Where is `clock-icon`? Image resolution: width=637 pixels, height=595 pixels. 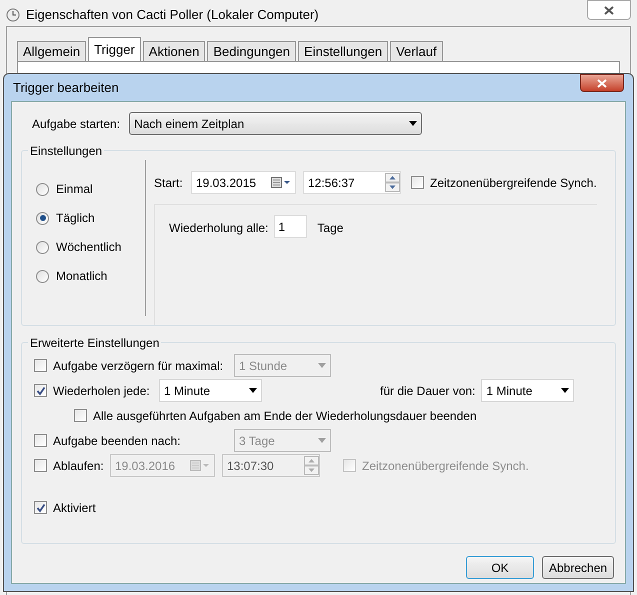 clock-icon is located at coordinates (13, 15).